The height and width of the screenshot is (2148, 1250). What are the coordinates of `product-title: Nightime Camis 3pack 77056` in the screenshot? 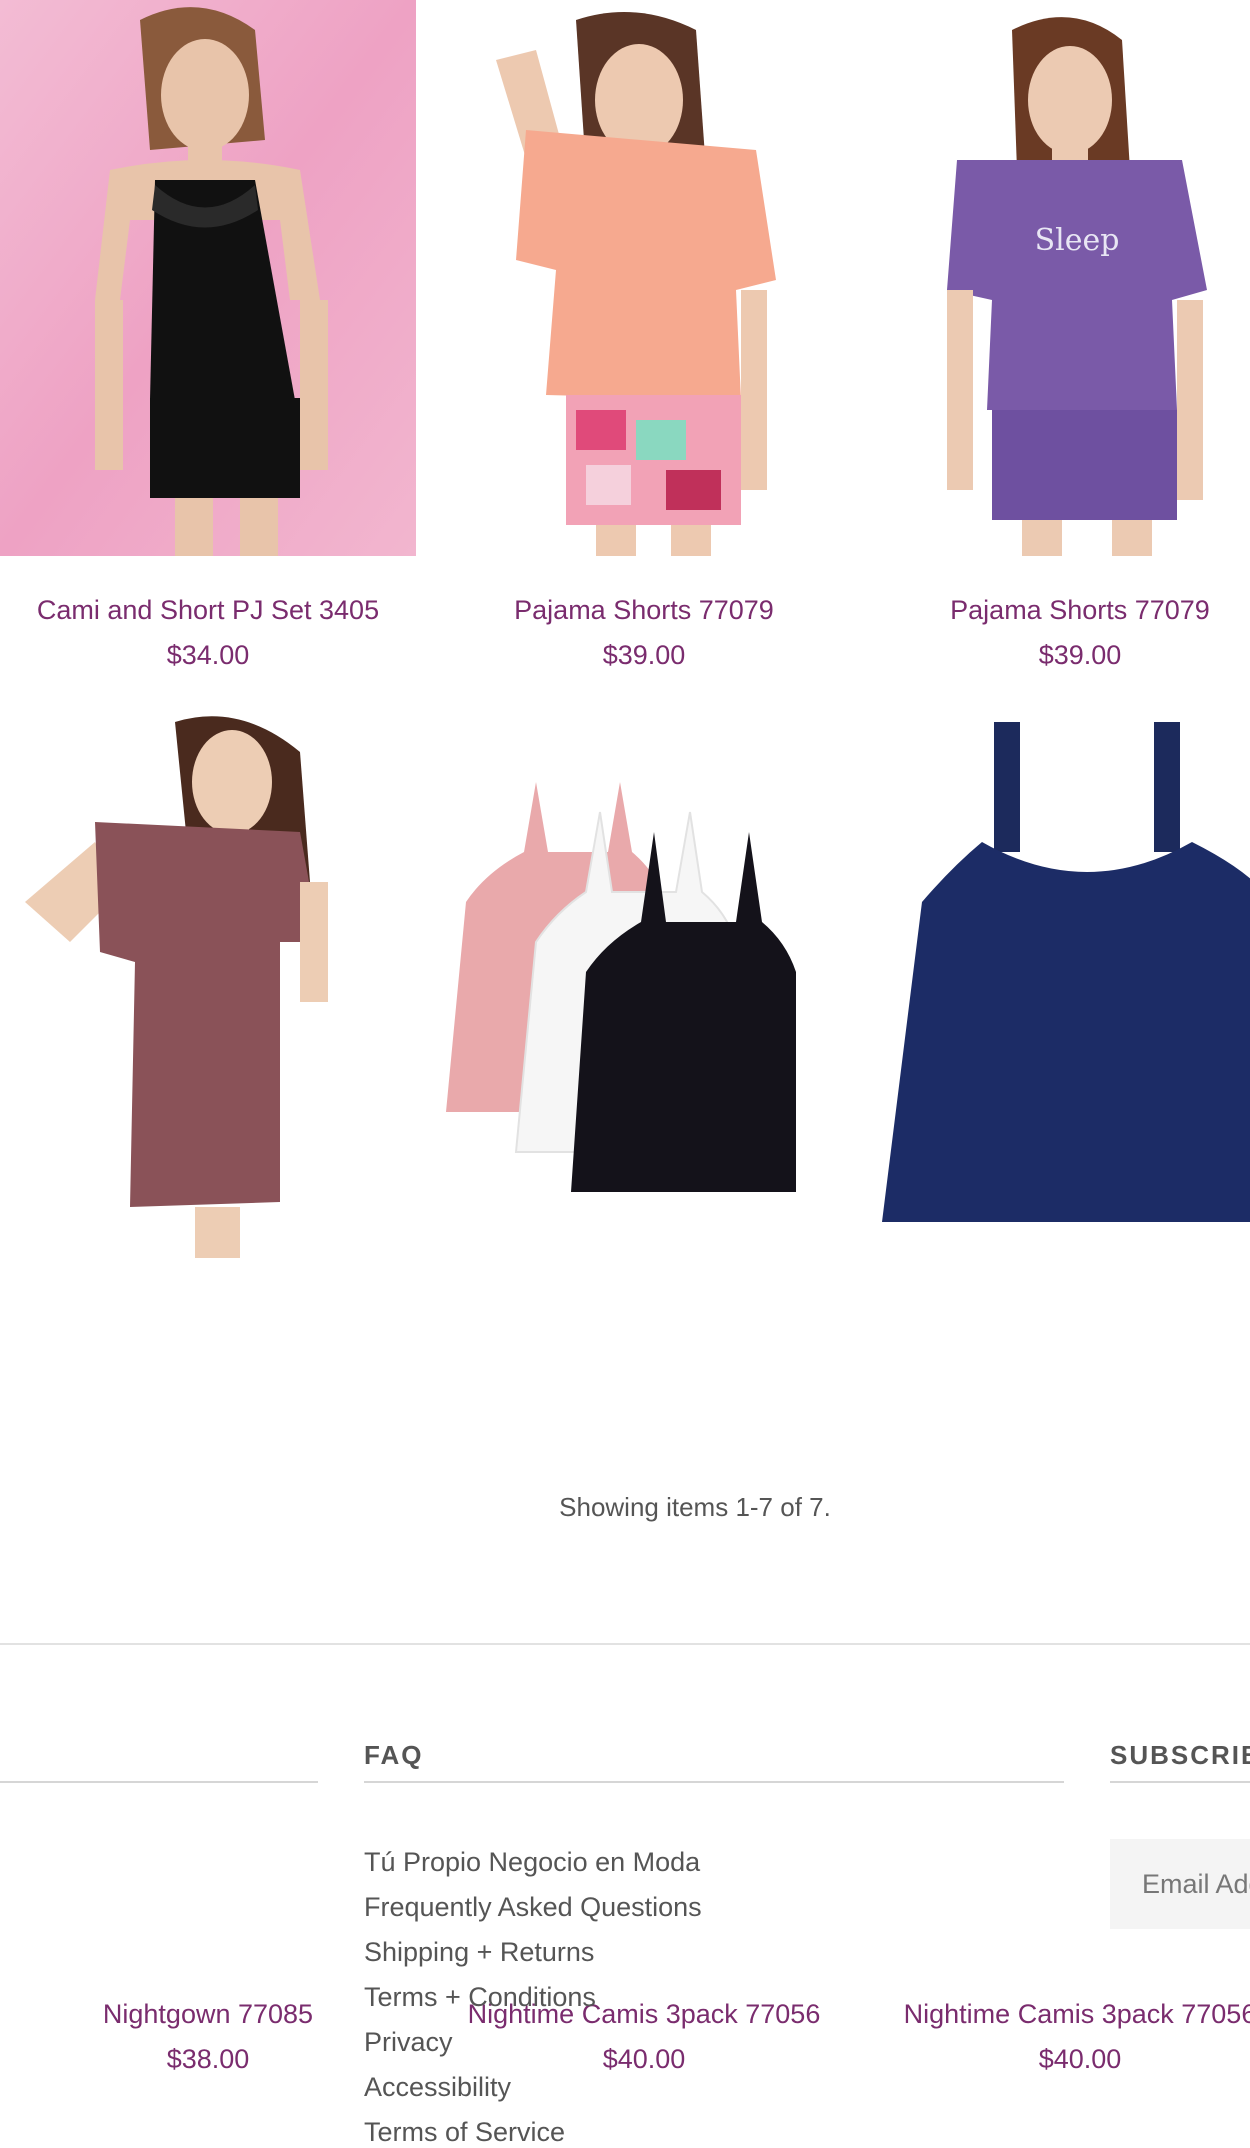 It's located at (1061, 2014).